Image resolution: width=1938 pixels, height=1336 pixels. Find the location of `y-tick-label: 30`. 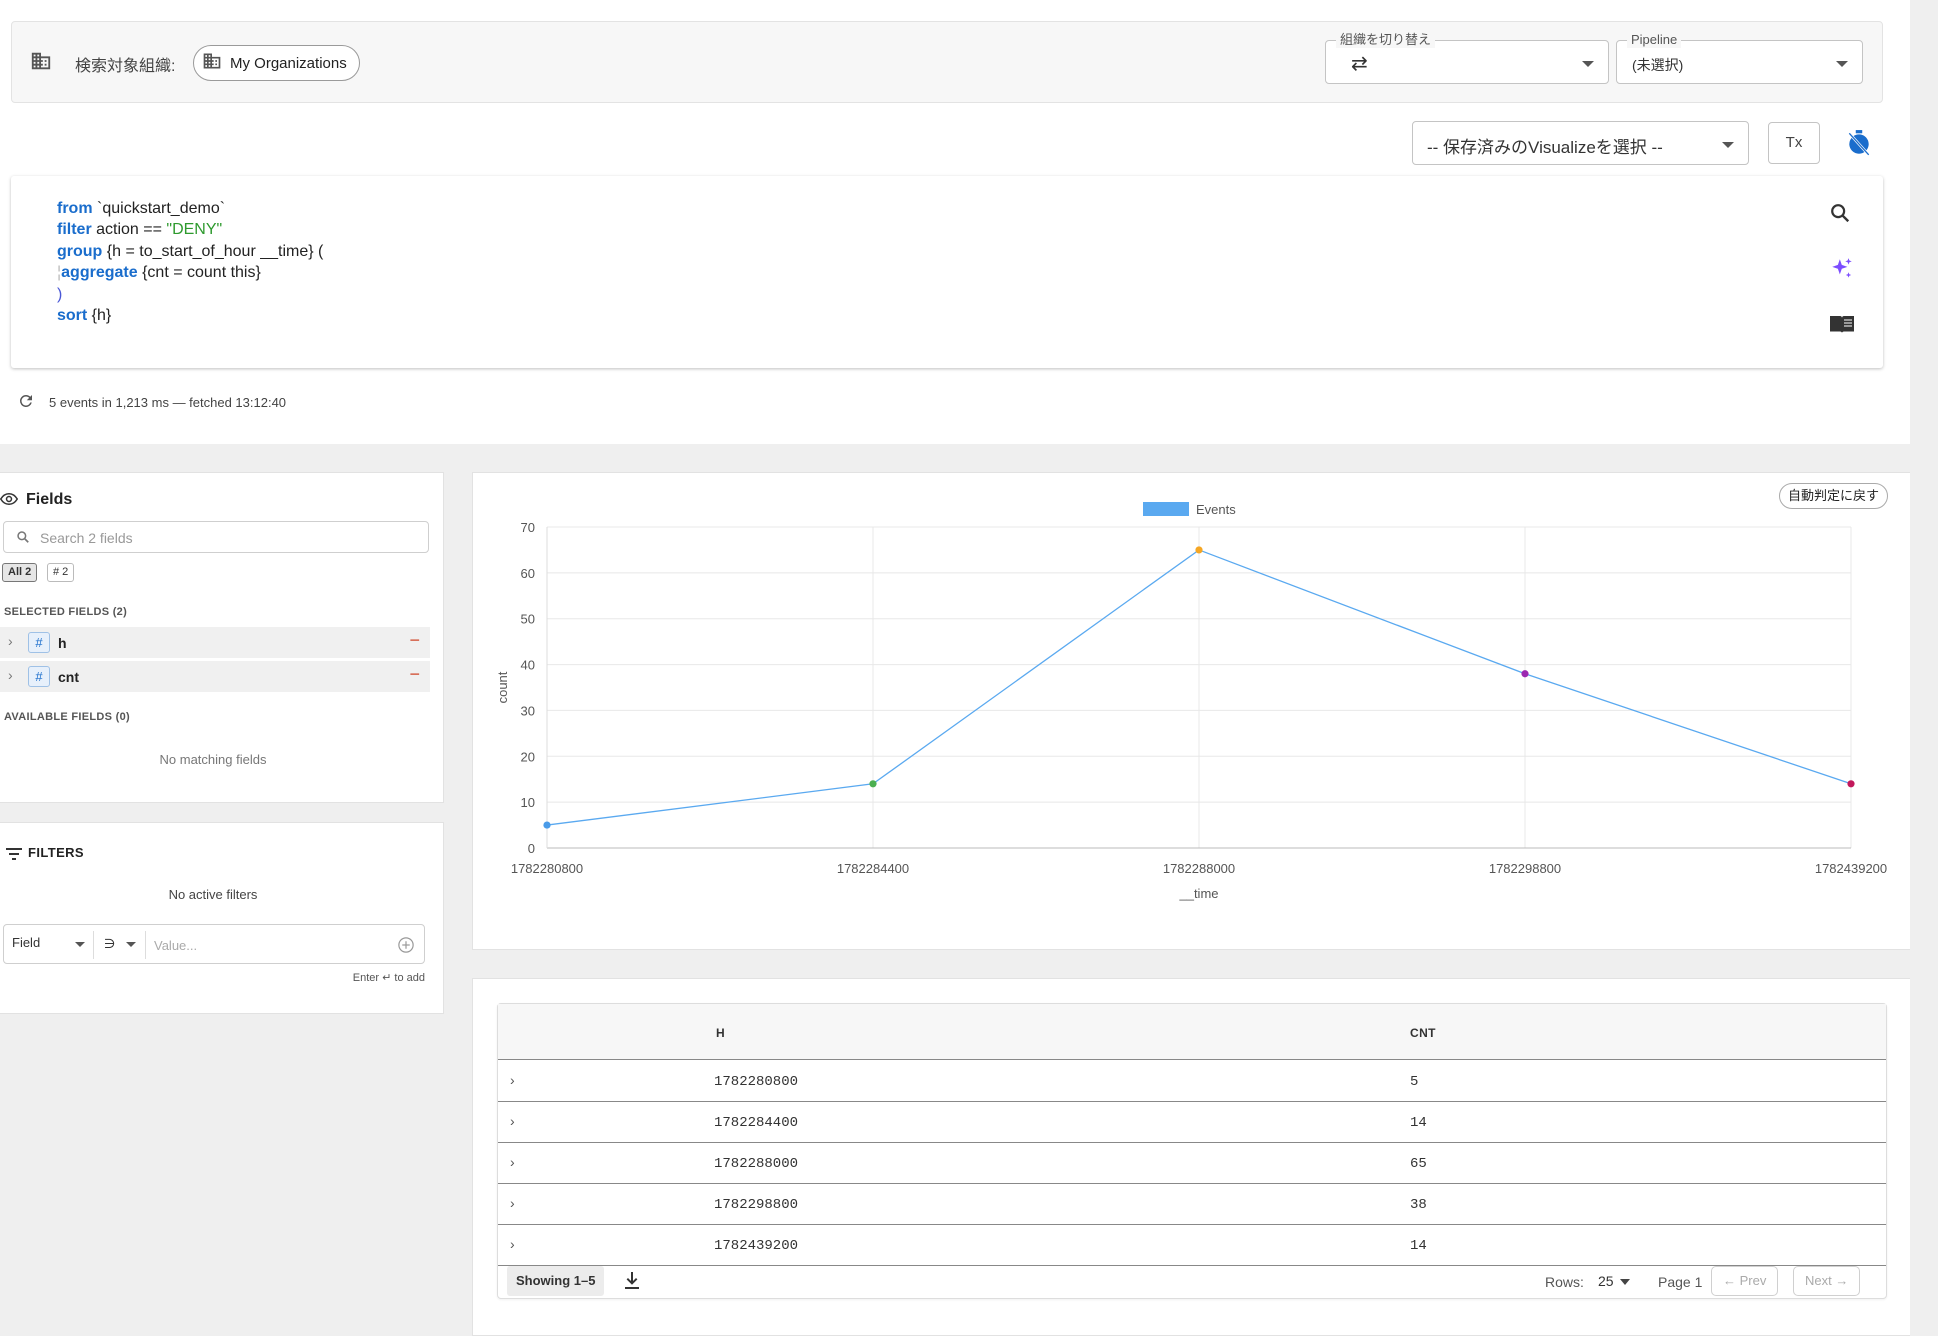

y-tick-label: 30 is located at coordinates (528, 710).